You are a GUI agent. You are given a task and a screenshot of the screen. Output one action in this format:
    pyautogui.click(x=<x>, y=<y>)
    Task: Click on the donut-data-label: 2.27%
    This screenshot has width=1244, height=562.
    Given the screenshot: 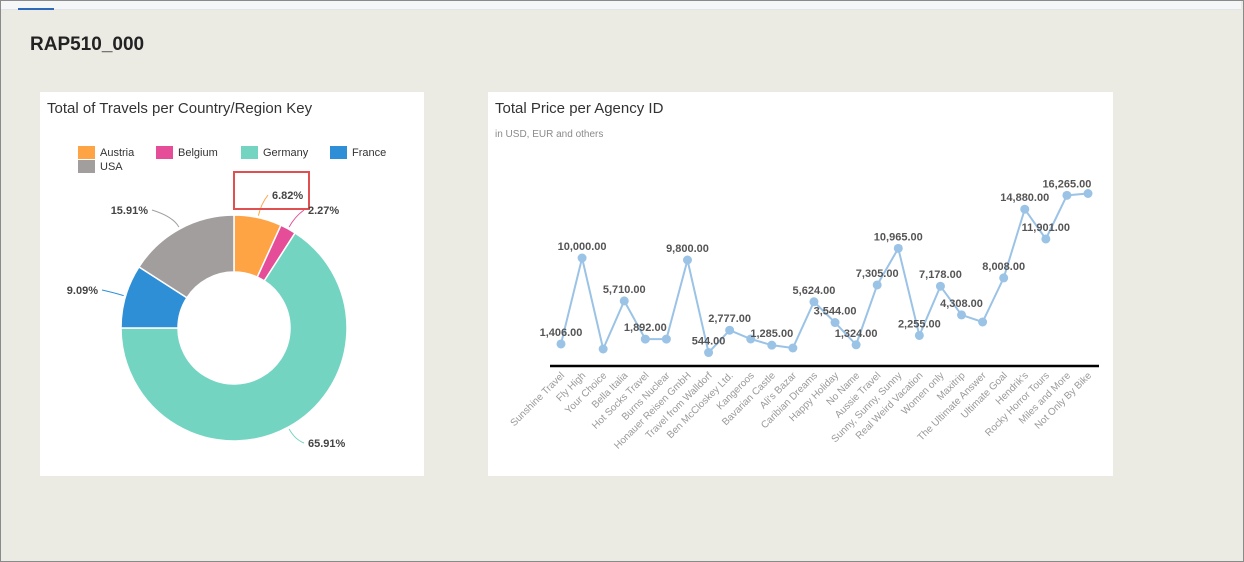 What is the action you would take?
    pyautogui.click(x=323, y=211)
    